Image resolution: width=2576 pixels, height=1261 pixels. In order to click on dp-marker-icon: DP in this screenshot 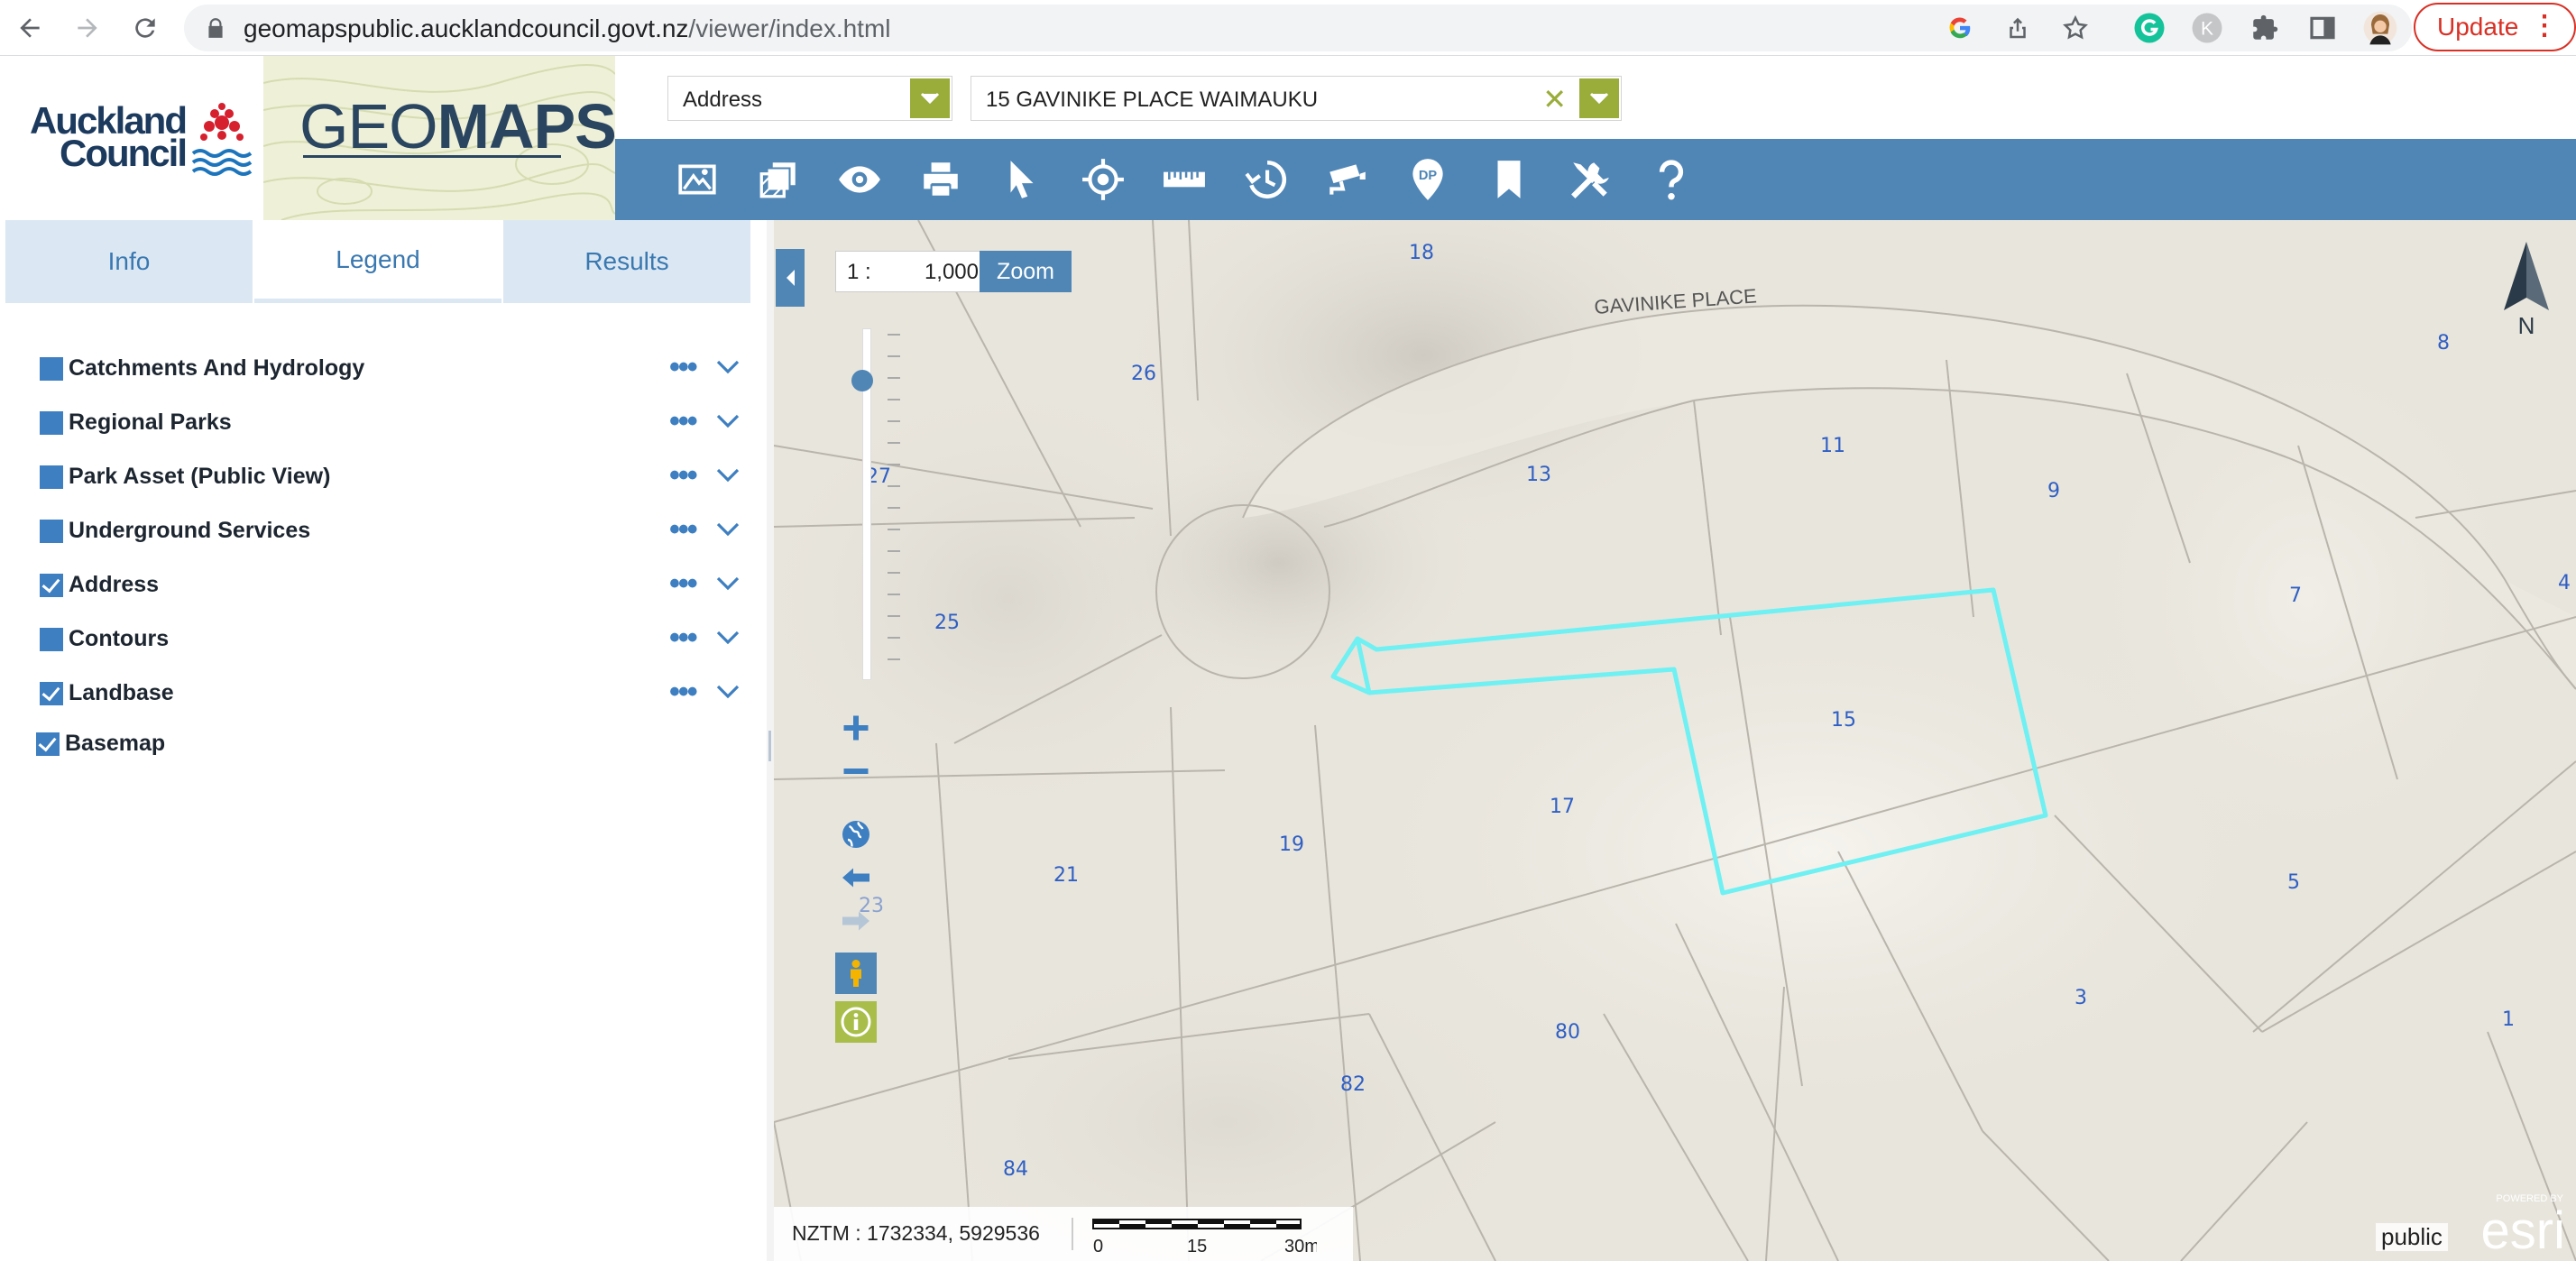, I will do `click(1428, 179)`.